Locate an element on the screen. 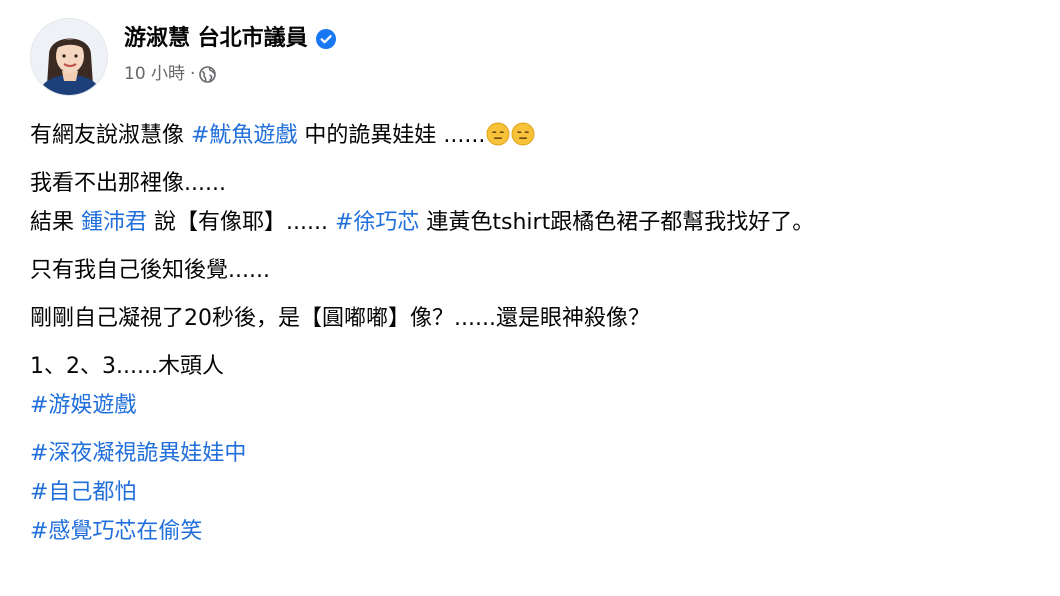 Image resolution: width=1060 pixels, height=596 pixels. hashtag-link: #游娛遊戲 is located at coordinates (83, 405).